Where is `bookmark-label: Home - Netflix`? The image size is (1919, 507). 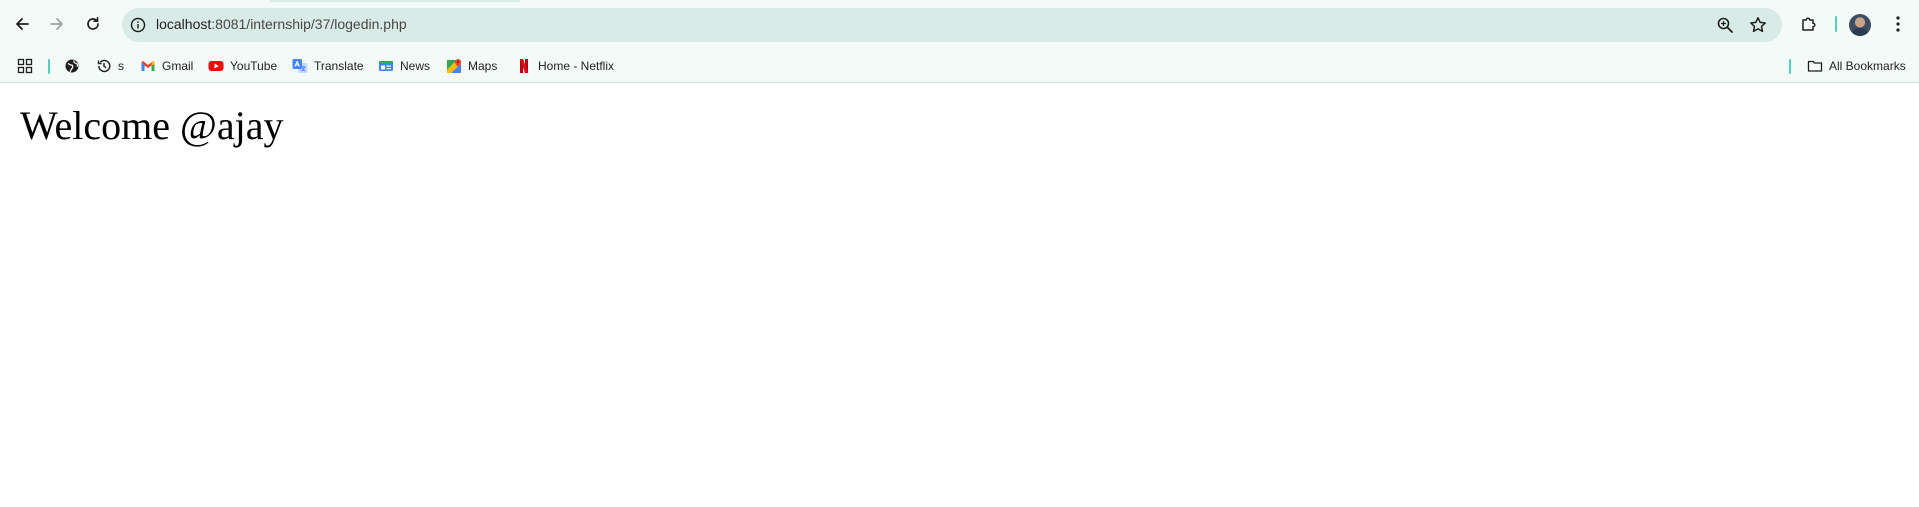
bookmark-label: Home - Netflix is located at coordinates (576, 66).